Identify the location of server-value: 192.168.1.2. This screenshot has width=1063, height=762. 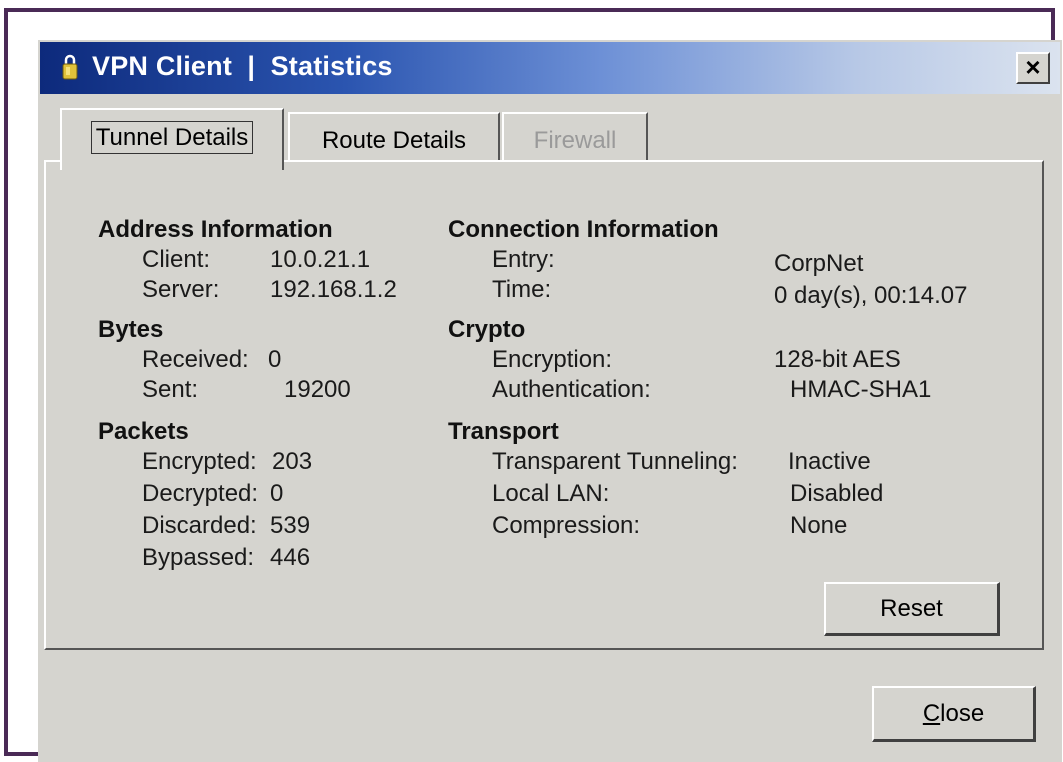
(333, 289).